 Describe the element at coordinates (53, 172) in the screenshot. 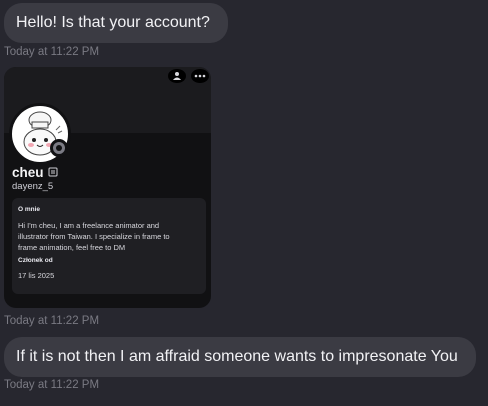

I see `nitro-badge-icon` at that location.